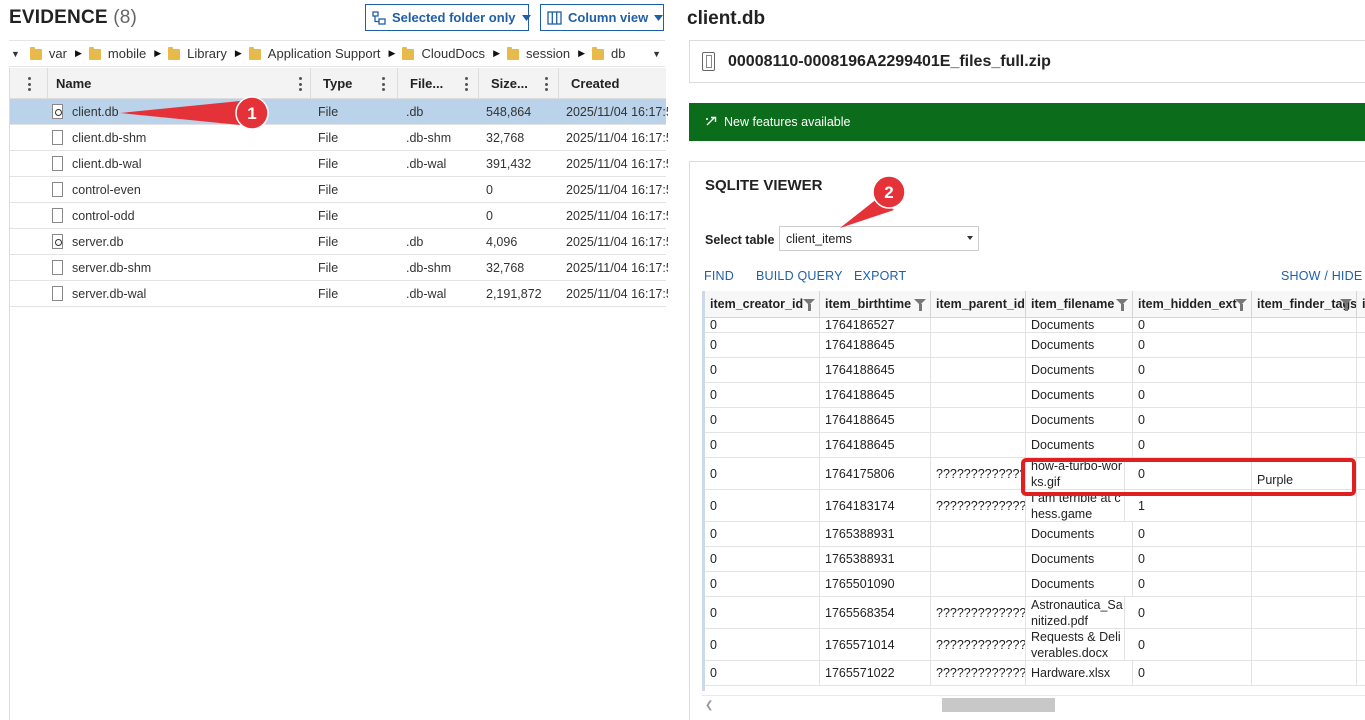  What do you see at coordinates (1035, 325) in the screenshot?
I see `grid-row: 0 1764186527 Documents 0` at bounding box center [1035, 325].